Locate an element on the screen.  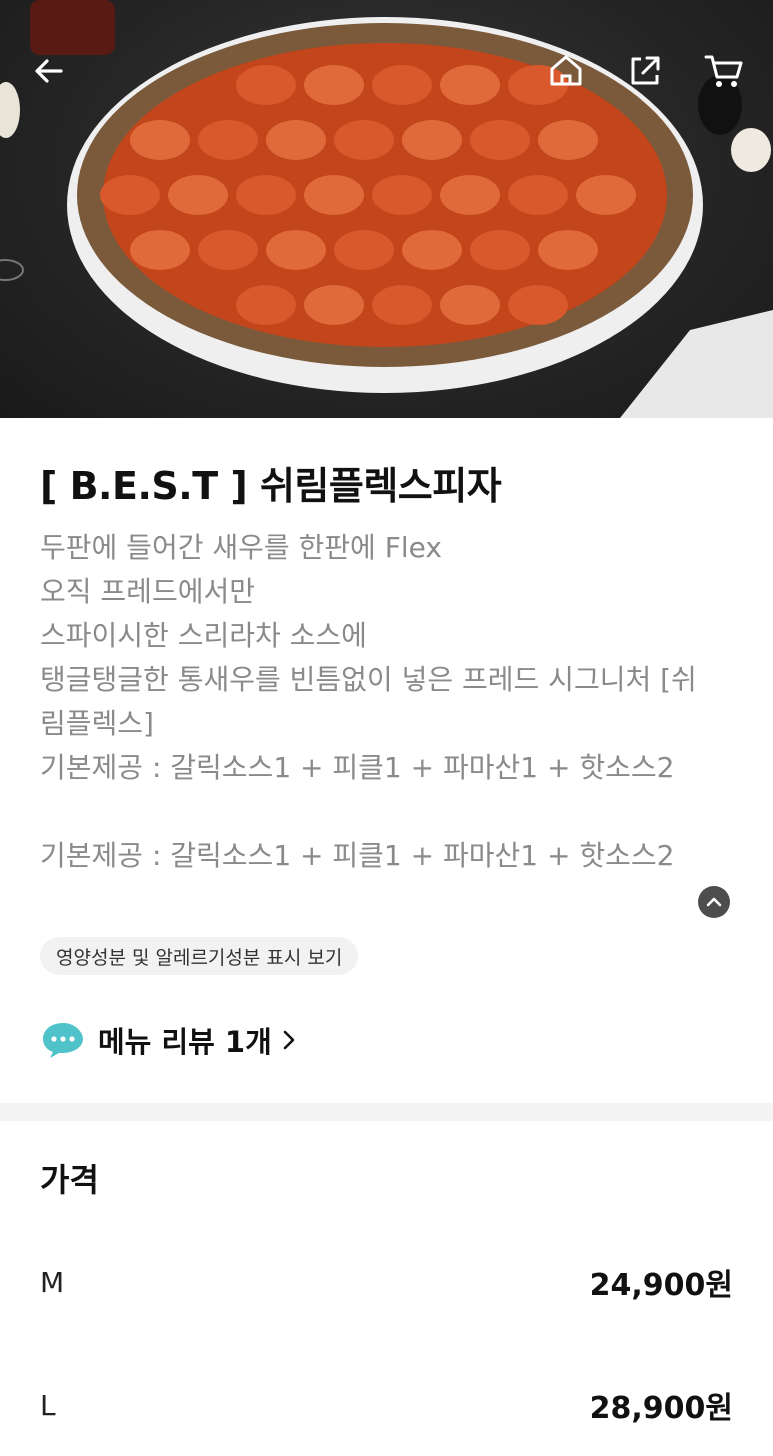
collapse-description-button is located at coordinates (714, 902).